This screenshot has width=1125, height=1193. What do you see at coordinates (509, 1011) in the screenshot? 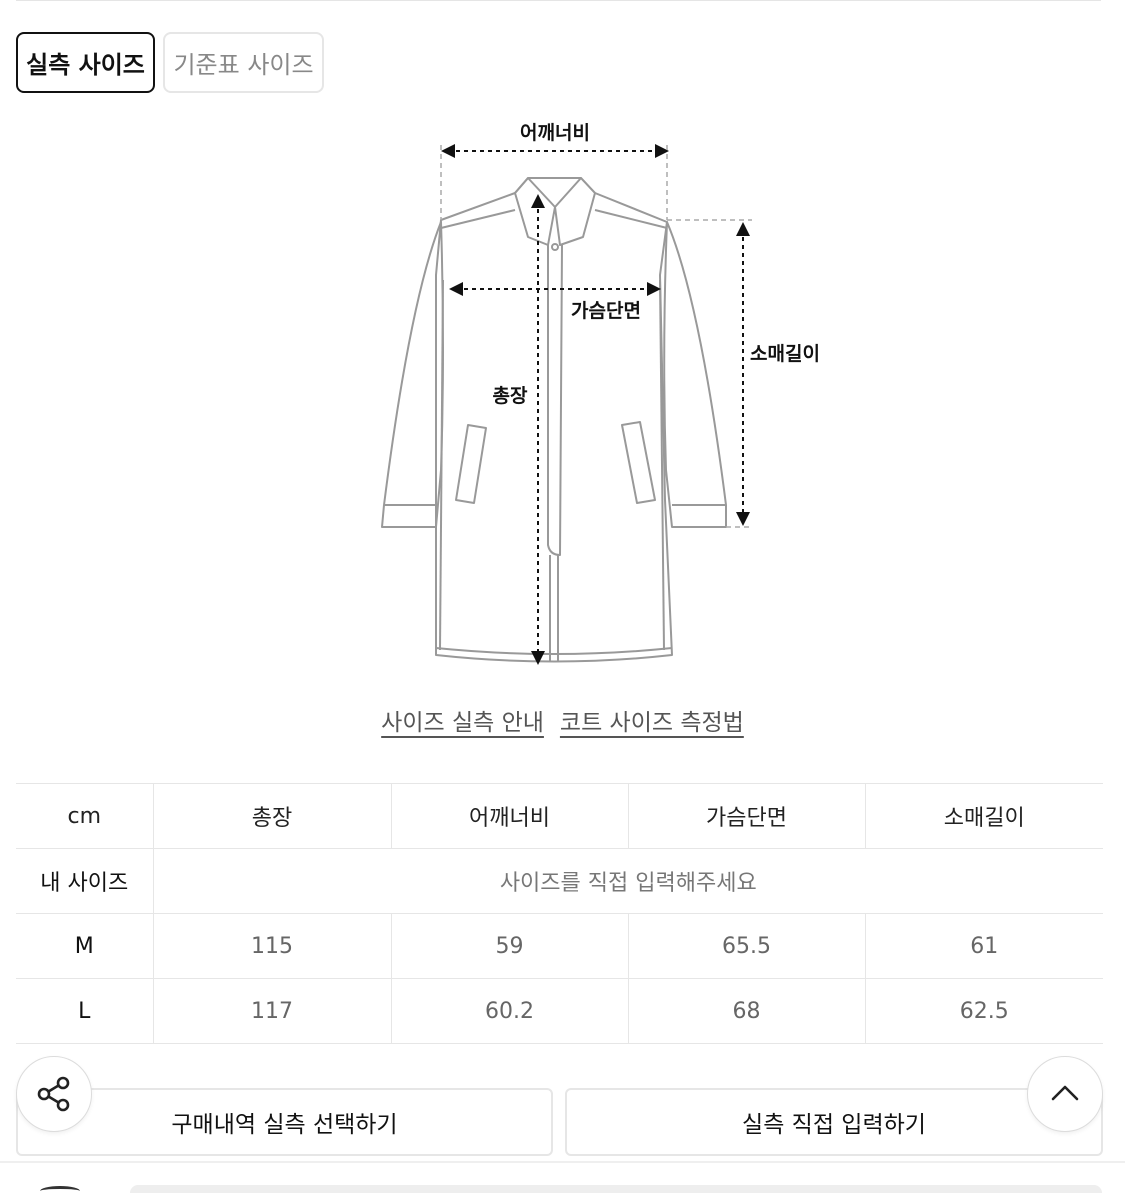
I see `cell-shoulder: 60.2` at bounding box center [509, 1011].